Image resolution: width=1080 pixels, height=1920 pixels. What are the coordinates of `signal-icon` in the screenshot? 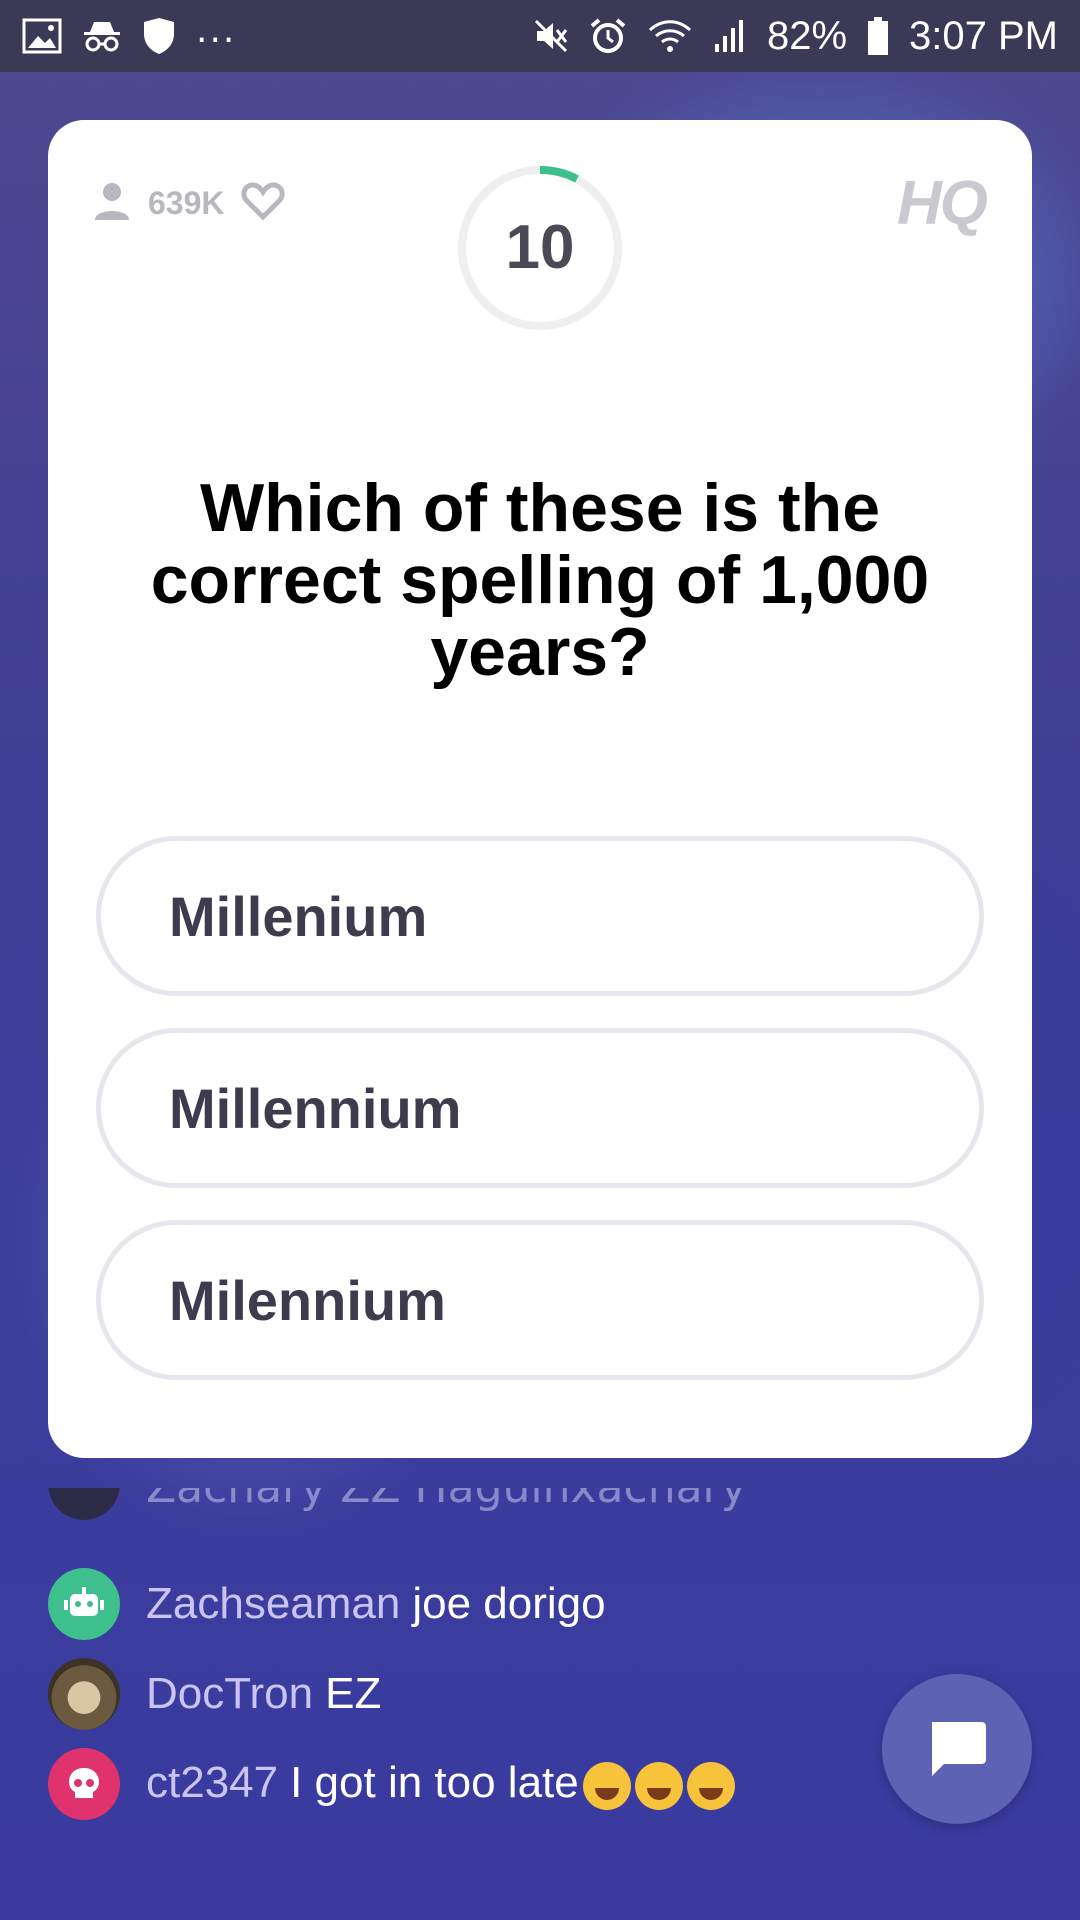 It's located at (730, 36).